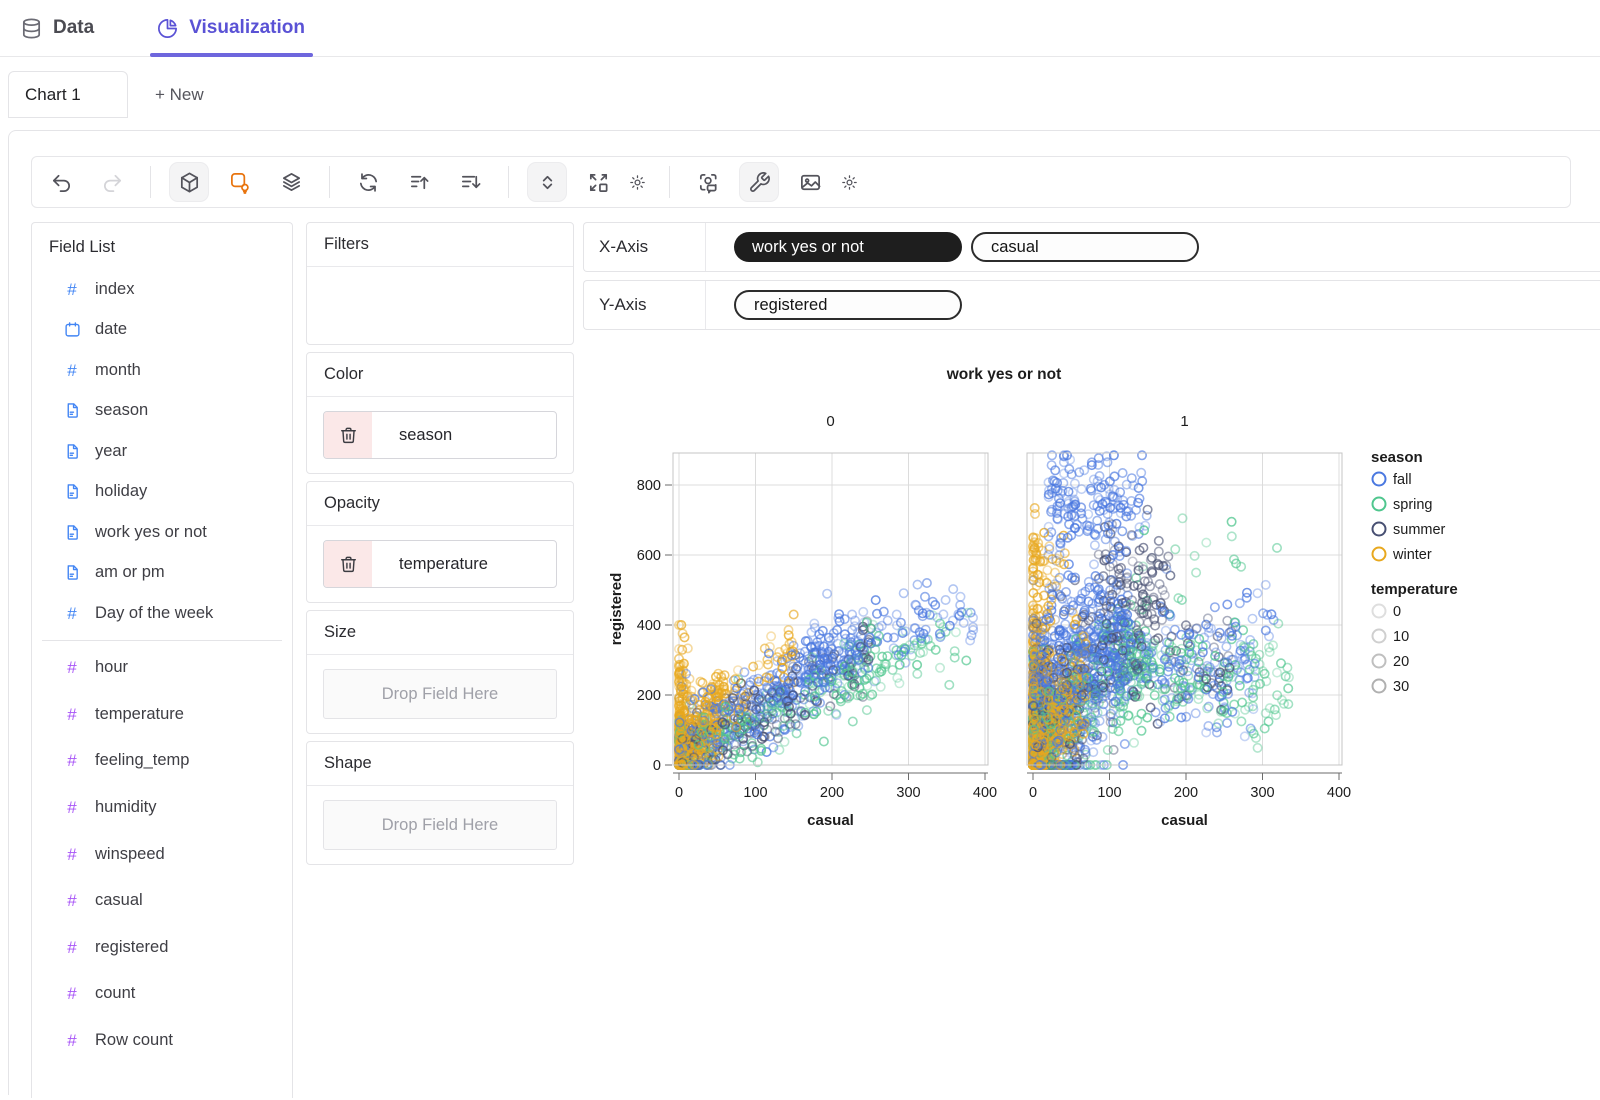 The width and height of the screenshot is (1600, 1100). What do you see at coordinates (1408, 529) in the screenshot?
I see `legend-entry-summer: summer` at bounding box center [1408, 529].